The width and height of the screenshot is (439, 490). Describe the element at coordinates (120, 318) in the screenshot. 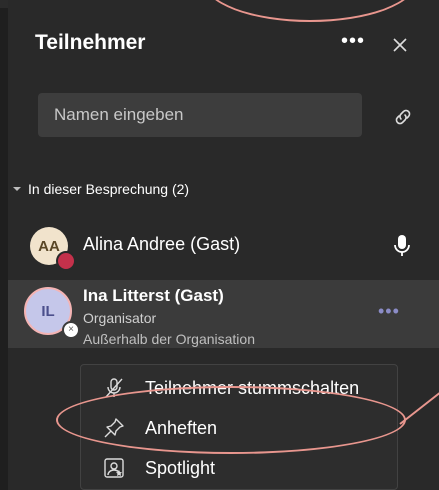

I see `participant-role: Organisator` at that location.